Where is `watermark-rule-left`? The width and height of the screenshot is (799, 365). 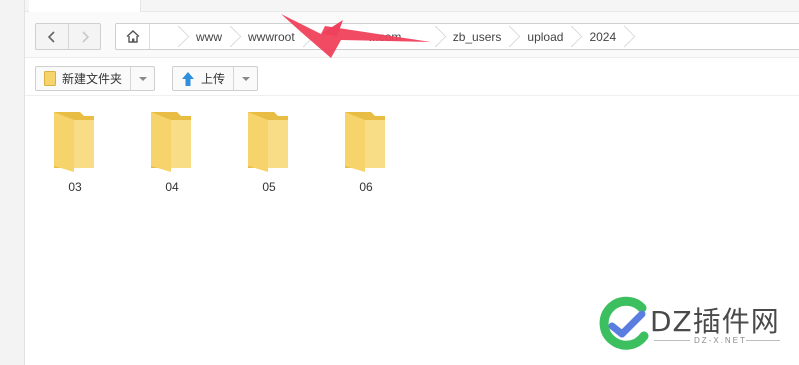
watermark-rule-left is located at coordinates (672, 340).